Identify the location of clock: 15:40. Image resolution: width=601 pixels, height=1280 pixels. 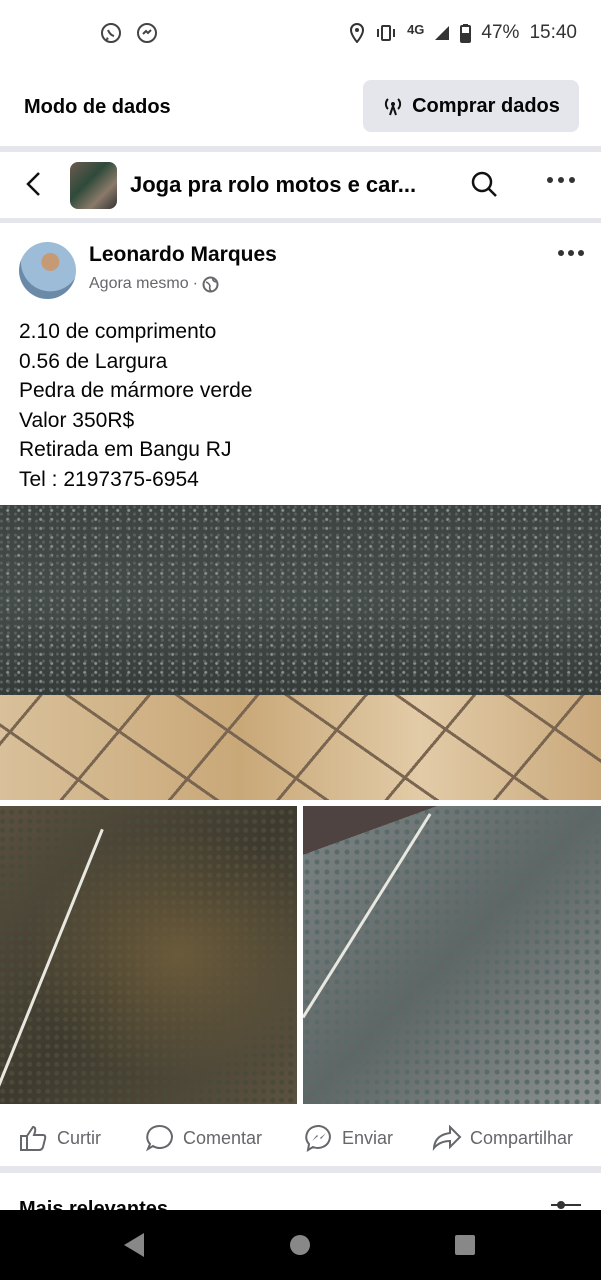
(553, 32).